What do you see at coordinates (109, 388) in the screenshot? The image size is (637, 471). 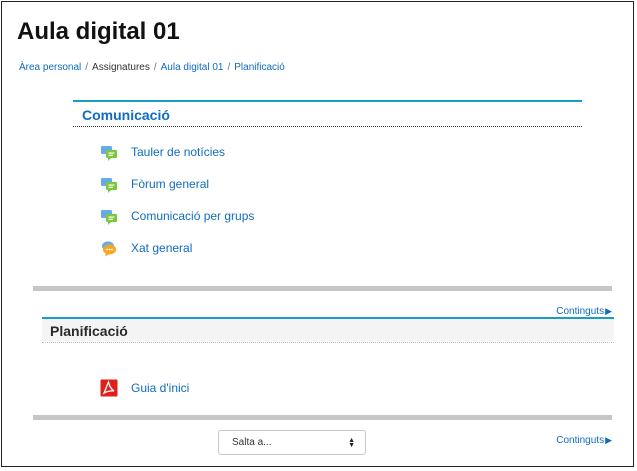 I see `pdf-icon` at bounding box center [109, 388].